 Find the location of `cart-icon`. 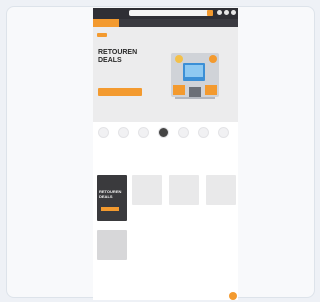

cart-icon is located at coordinates (233, 12).